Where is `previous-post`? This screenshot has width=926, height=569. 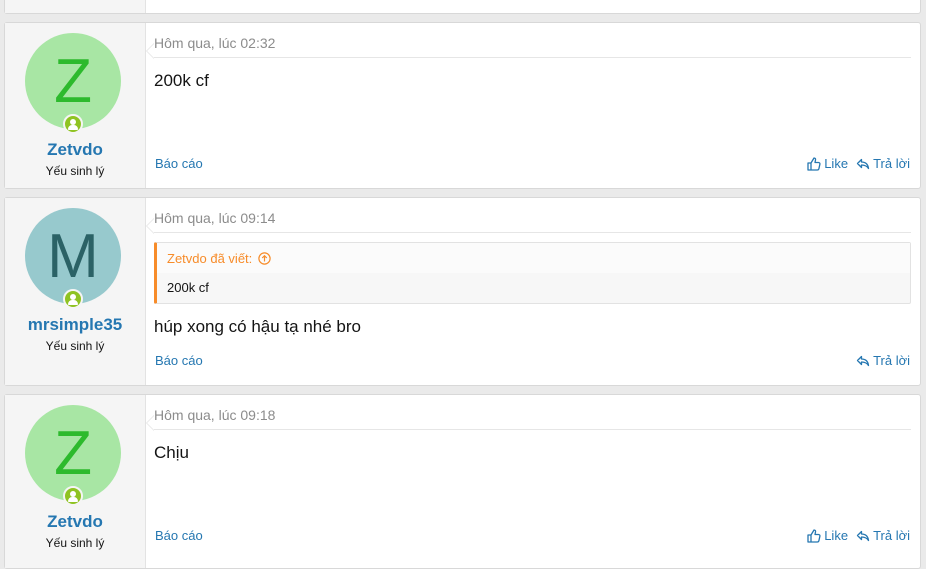 previous-post is located at coordinates (462, 7).